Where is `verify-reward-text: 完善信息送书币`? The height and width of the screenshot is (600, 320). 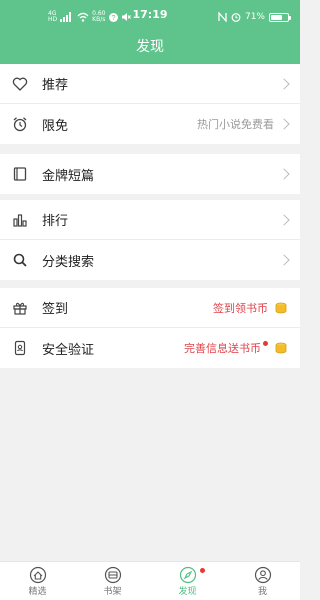
verify-reward-text: 完善信息送书币 is located at coordinates (222, 348).